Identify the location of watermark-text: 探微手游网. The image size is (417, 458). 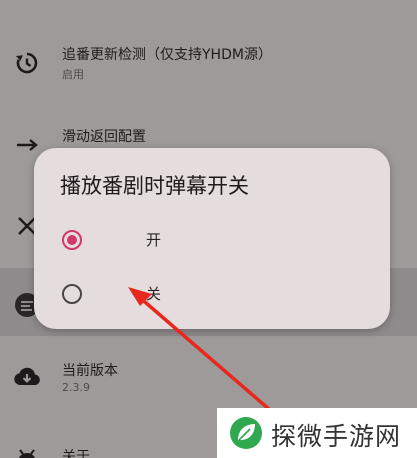
(336, 436).